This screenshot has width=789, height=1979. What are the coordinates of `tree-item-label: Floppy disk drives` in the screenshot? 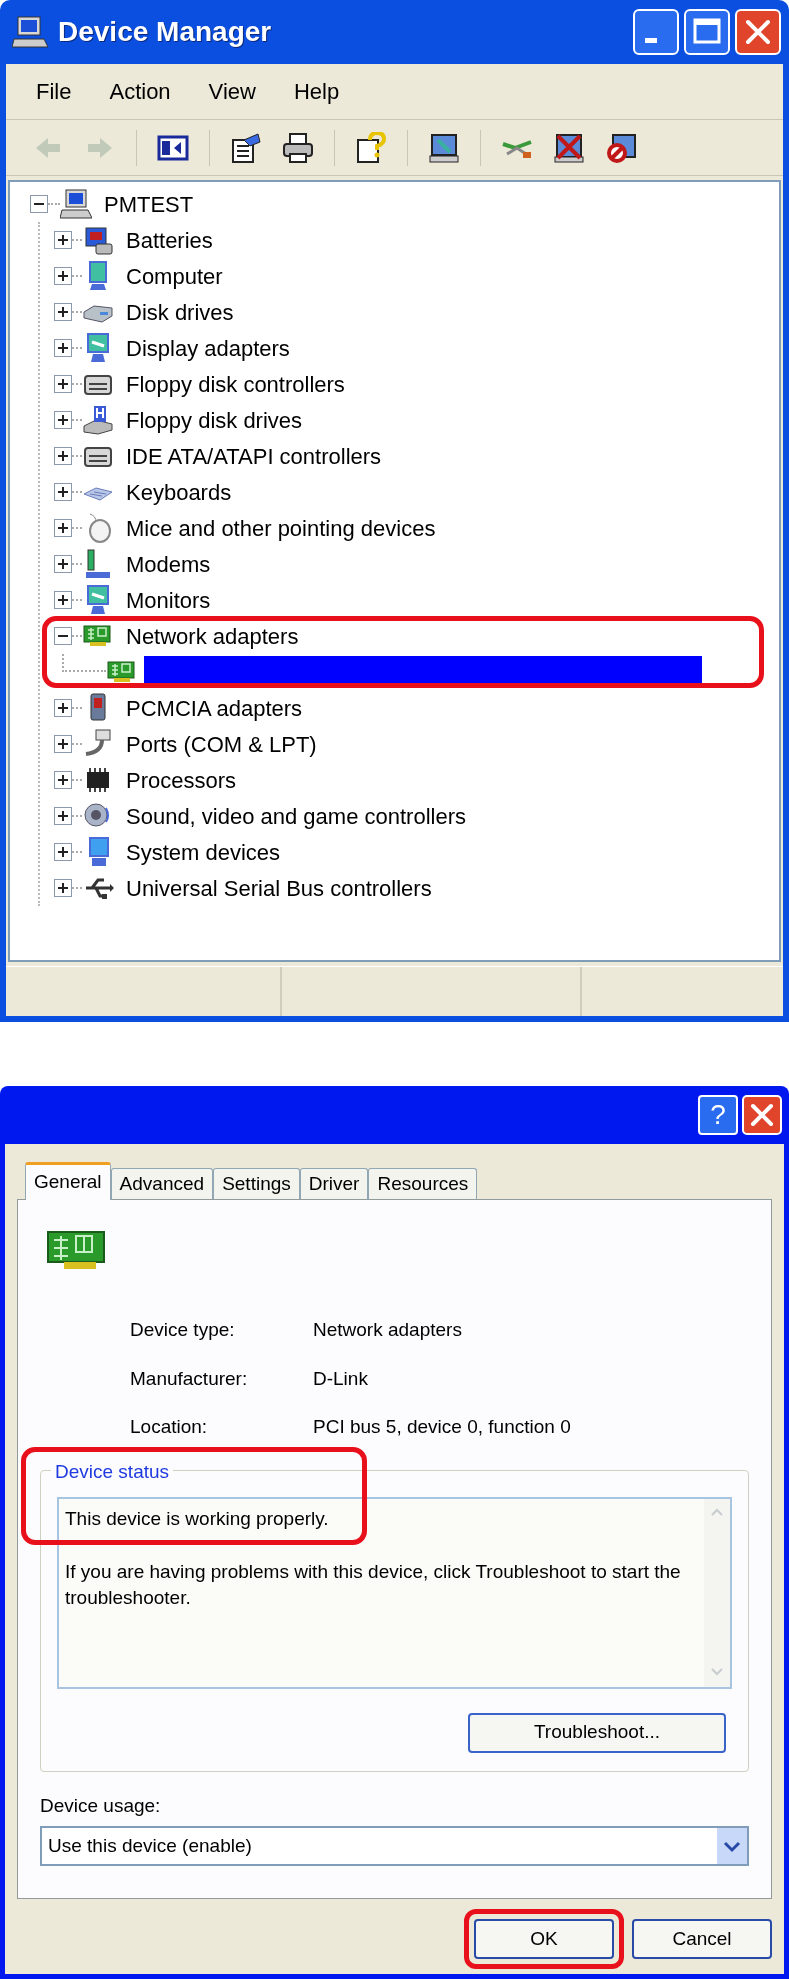 It's located at (214, 420).